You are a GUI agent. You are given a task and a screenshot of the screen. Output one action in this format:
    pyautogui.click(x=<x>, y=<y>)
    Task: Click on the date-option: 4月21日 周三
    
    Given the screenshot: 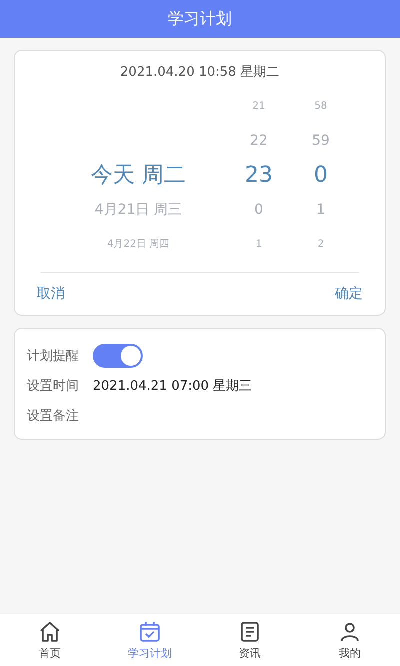 What is the action you would take?
    pyautogui.click(x=138, y=209)
    